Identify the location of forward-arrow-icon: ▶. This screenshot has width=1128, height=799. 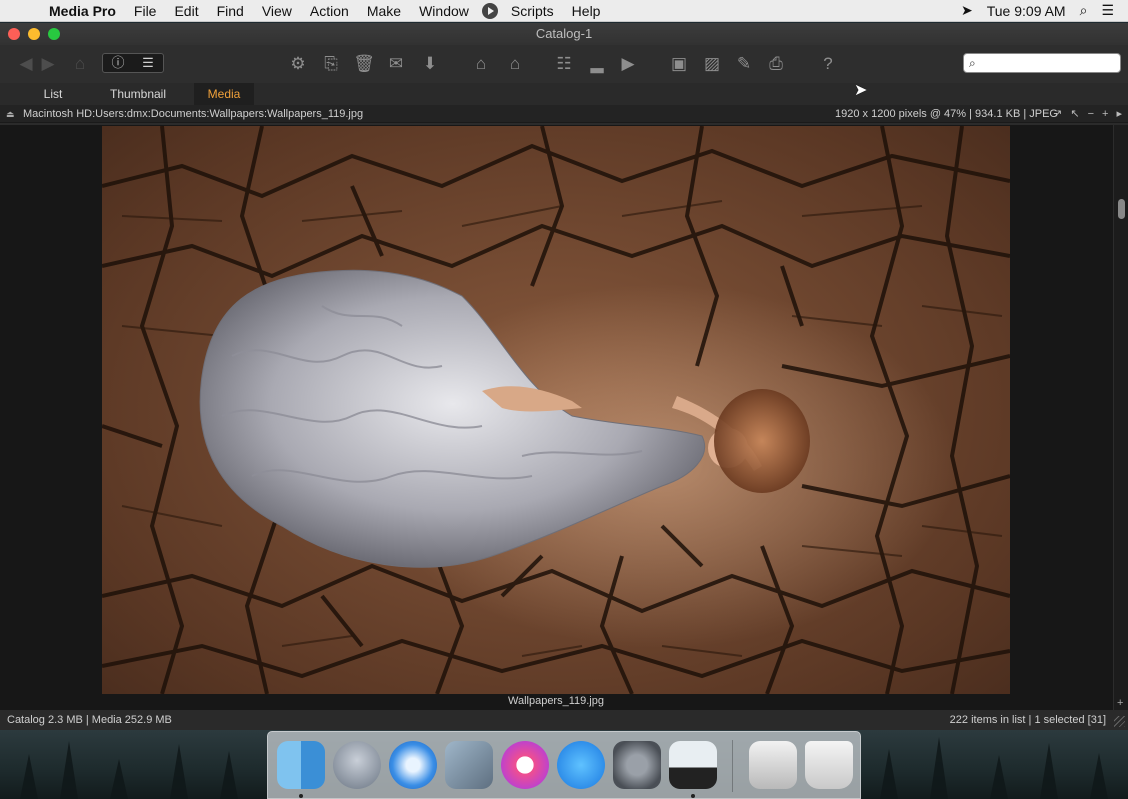
(48, 64).